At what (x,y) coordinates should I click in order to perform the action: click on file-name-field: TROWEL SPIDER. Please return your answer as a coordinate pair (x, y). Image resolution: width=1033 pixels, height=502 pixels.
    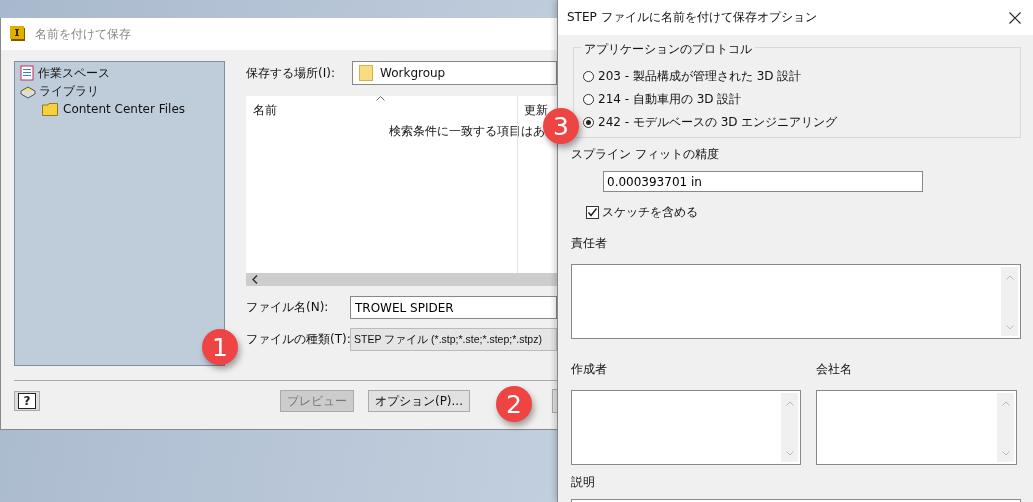
    Looking at the image, I should click on (453, 307).